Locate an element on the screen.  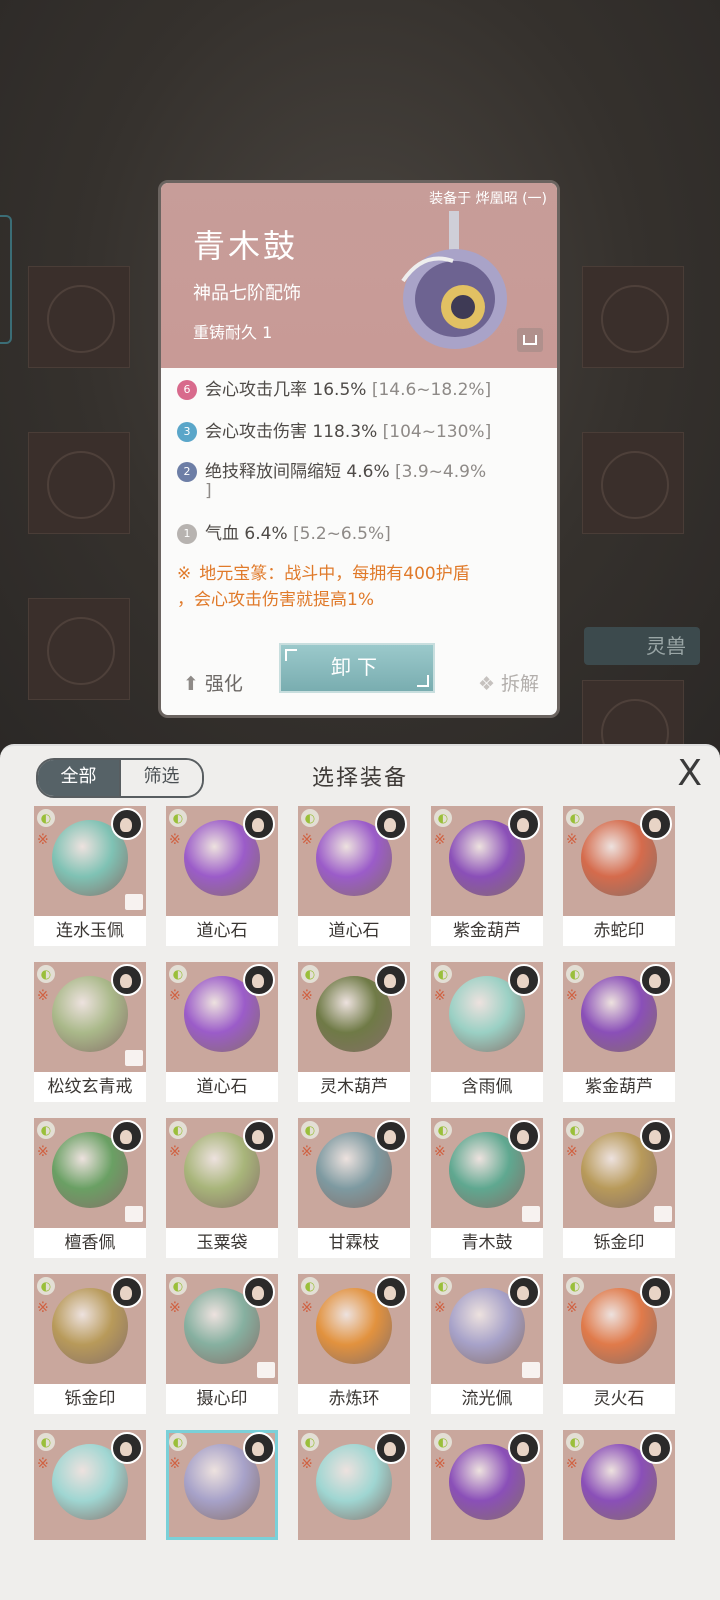
equipment-card: ◐ ※ 连水玉佩 is located at coordinates (90, 876).